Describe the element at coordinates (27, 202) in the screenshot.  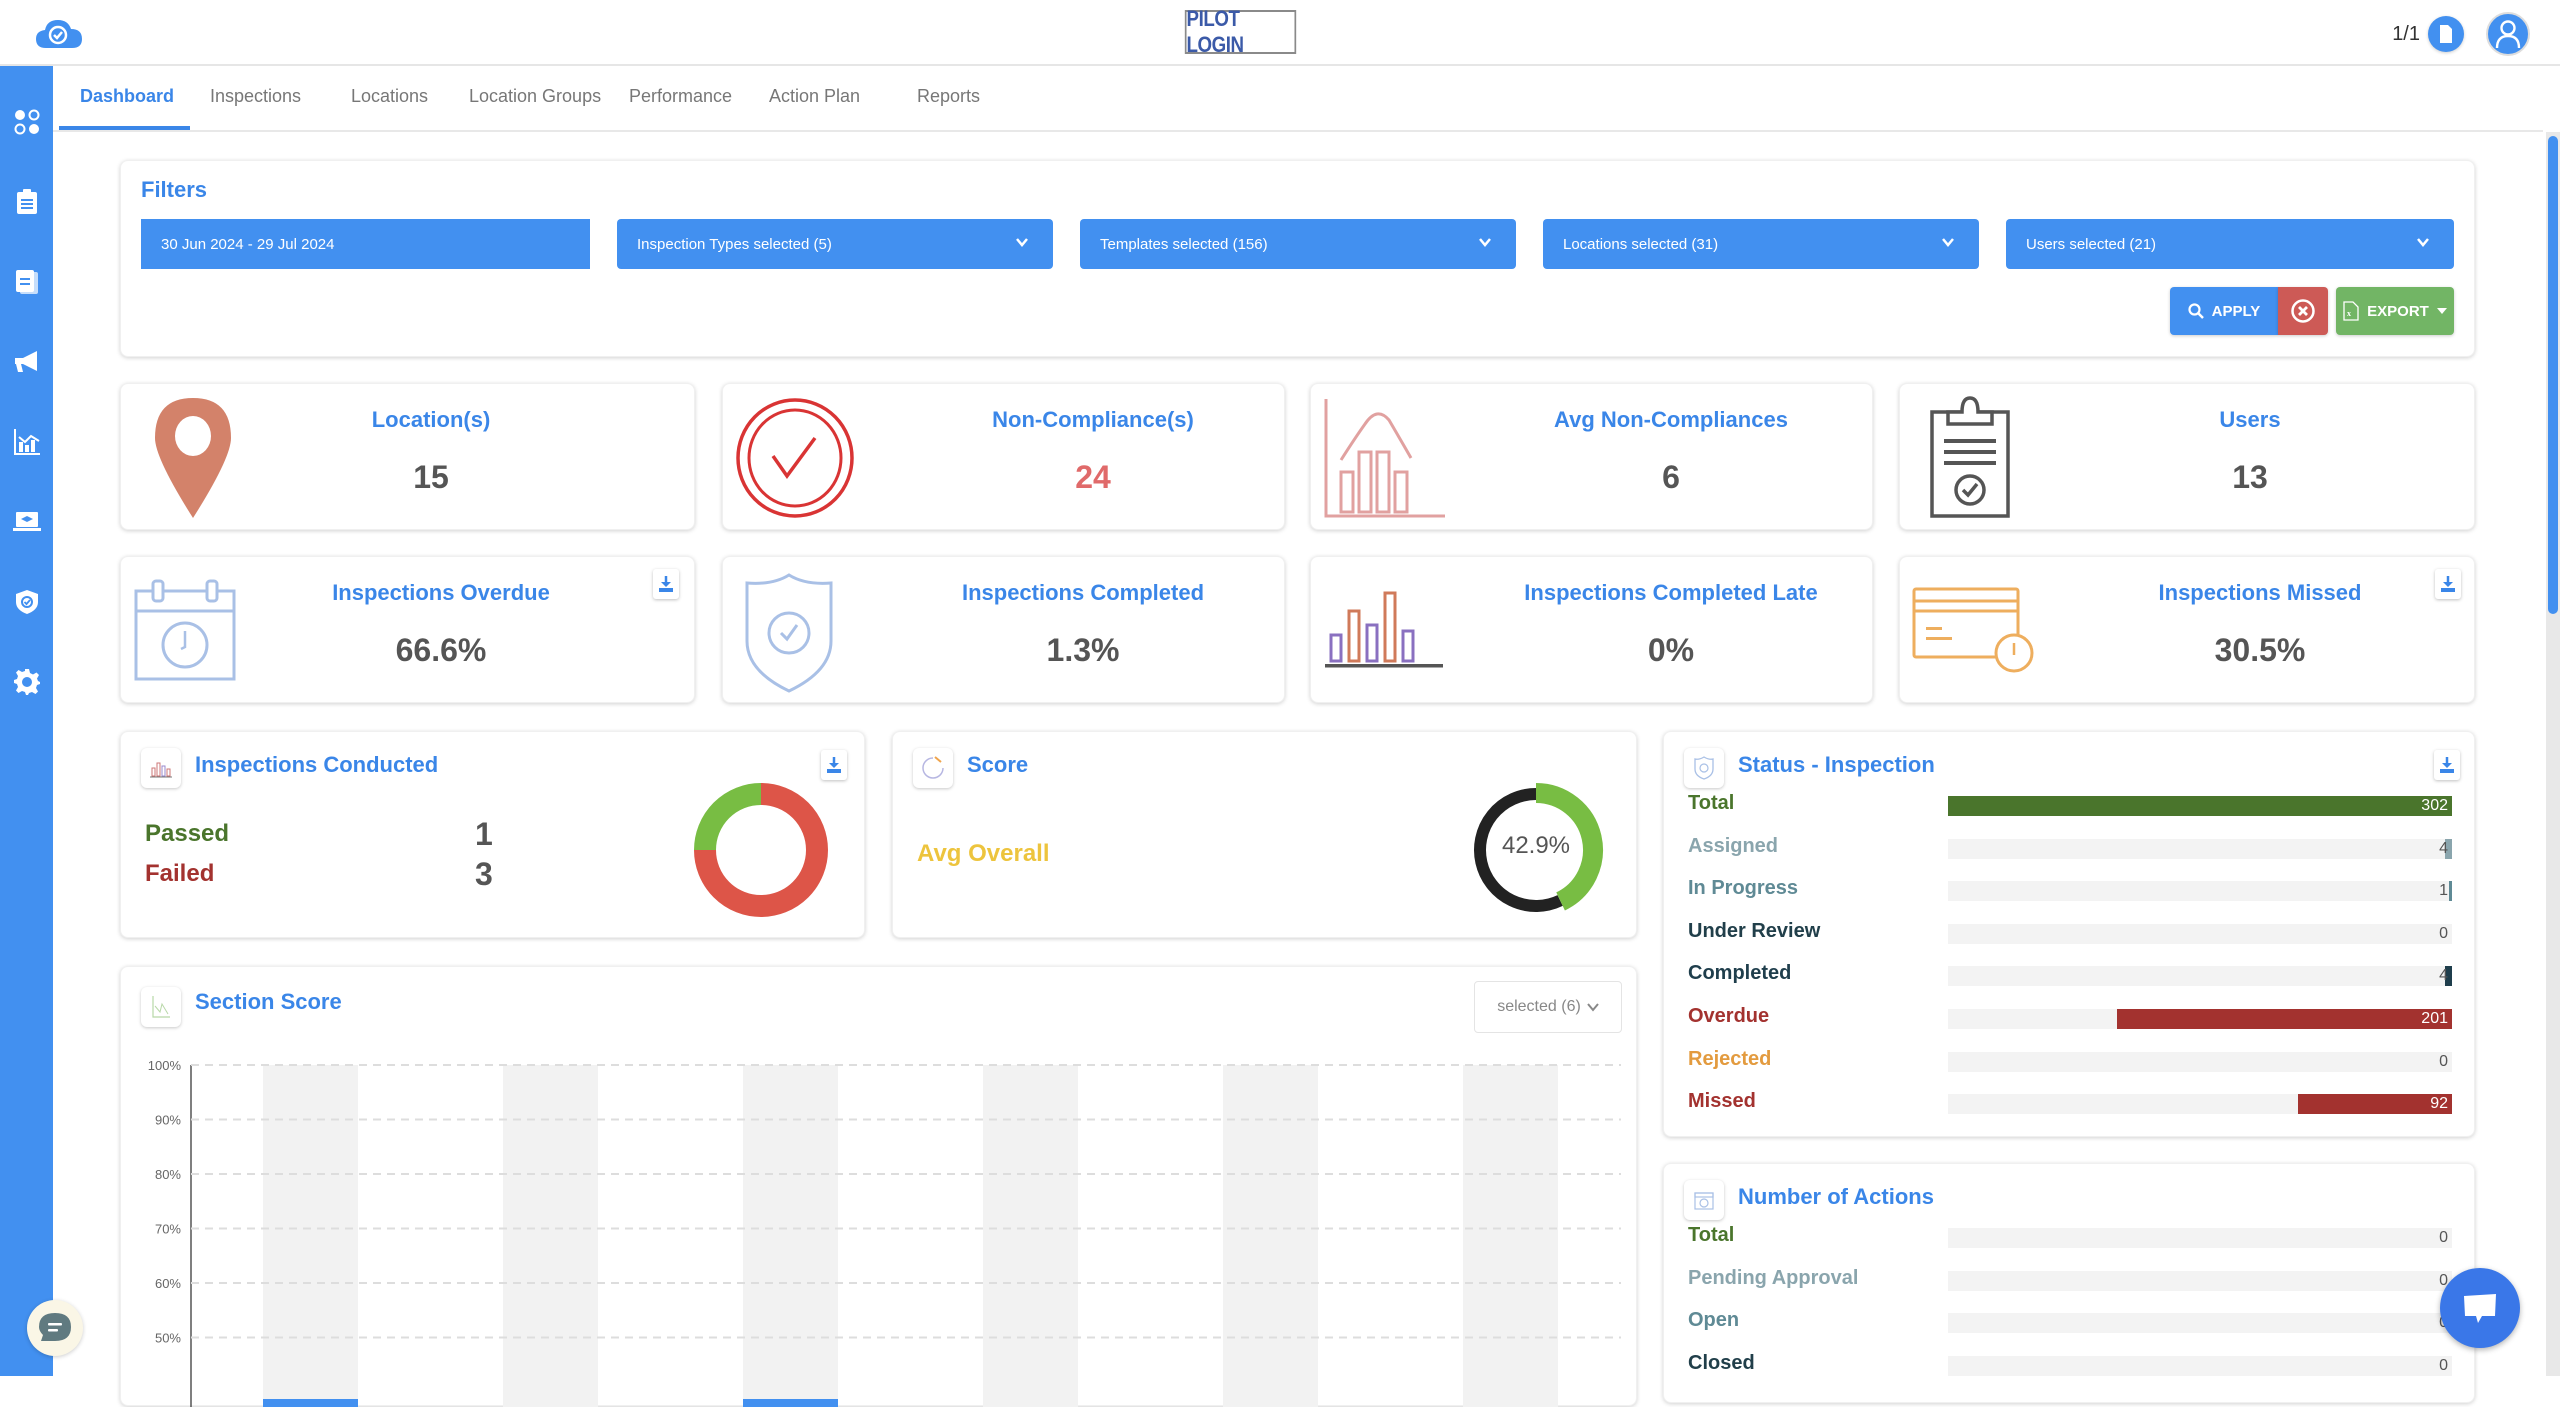
I see `clipboard-icon` at that location.